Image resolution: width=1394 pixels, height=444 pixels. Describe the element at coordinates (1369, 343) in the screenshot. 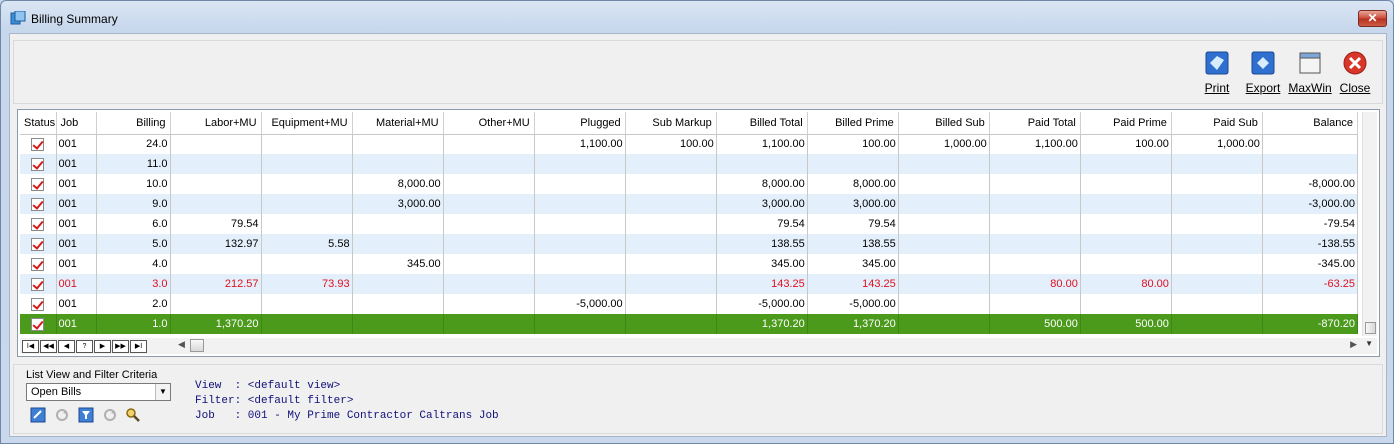

I see `scroll-down-arrow-icon: ▼` at that location.